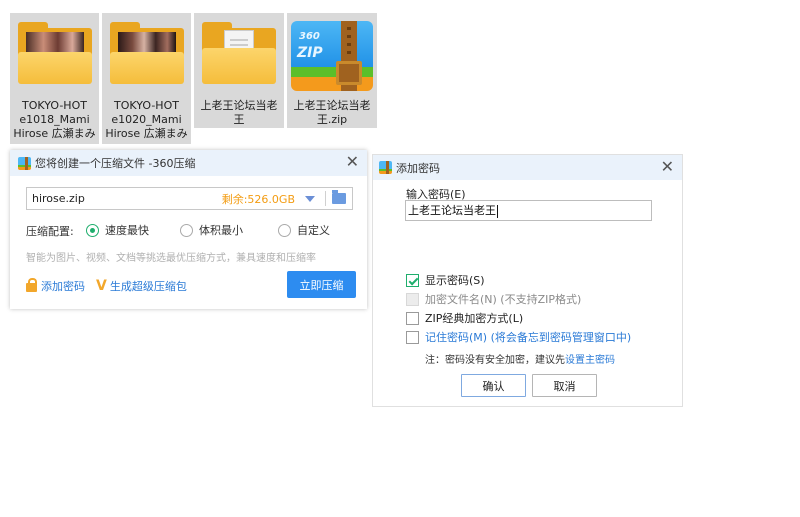  I want to click on checkbox-checked-icon, so click(412, 280).